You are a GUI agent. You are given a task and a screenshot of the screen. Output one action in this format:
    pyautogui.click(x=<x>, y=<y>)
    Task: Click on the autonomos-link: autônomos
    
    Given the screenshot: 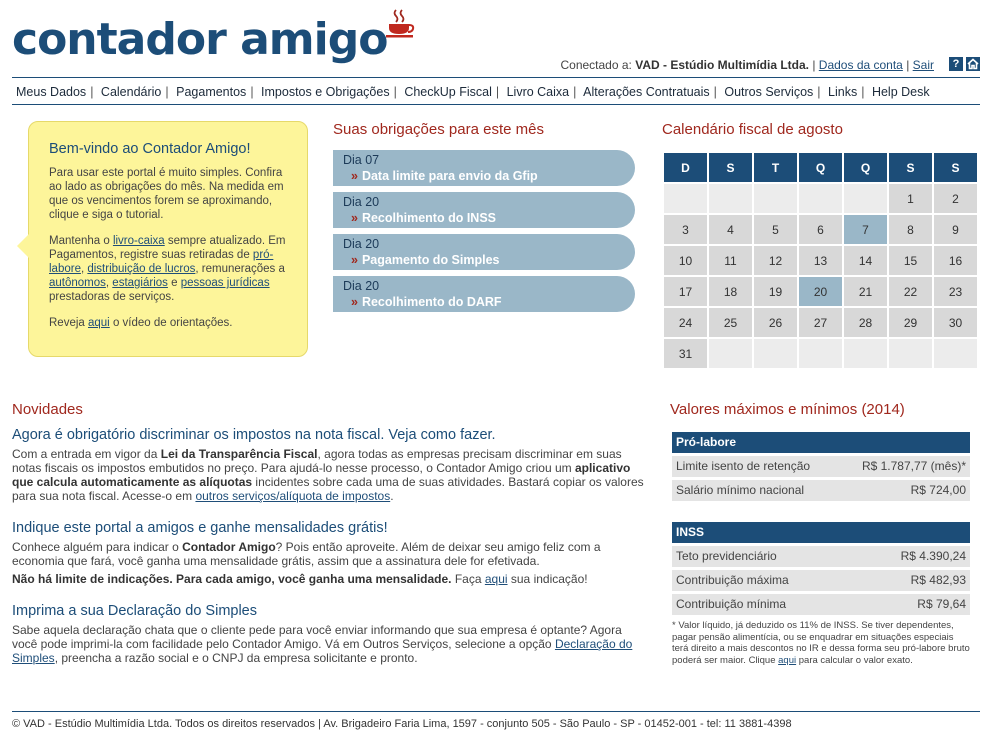 What is the action you would take?
    pyautogui.click(x=77, y=283)
    